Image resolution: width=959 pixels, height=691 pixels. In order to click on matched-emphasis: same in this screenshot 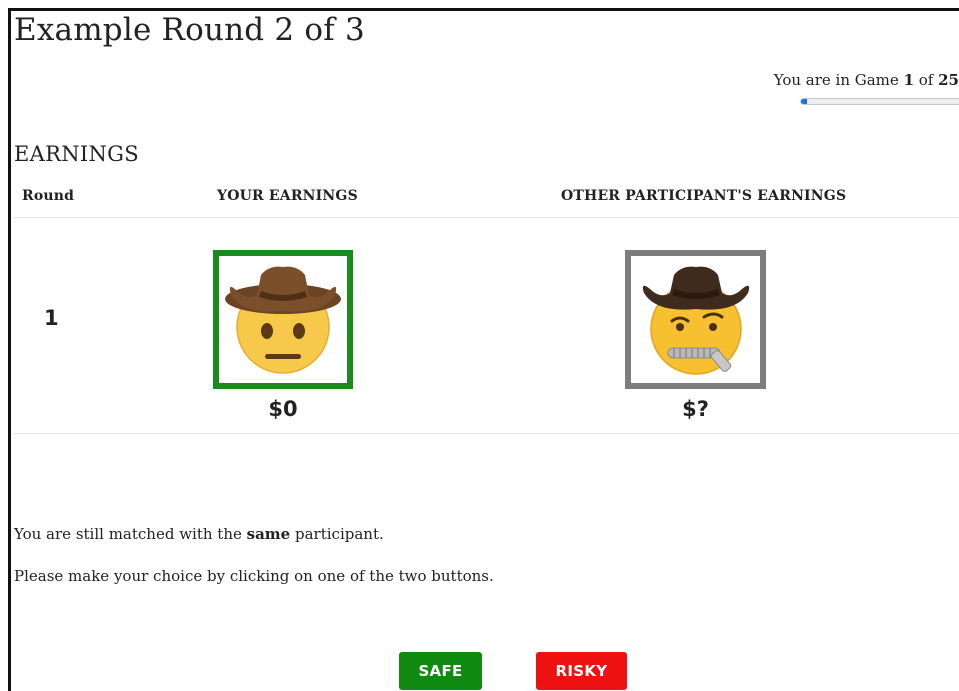, I will do `click(268, 534)`.